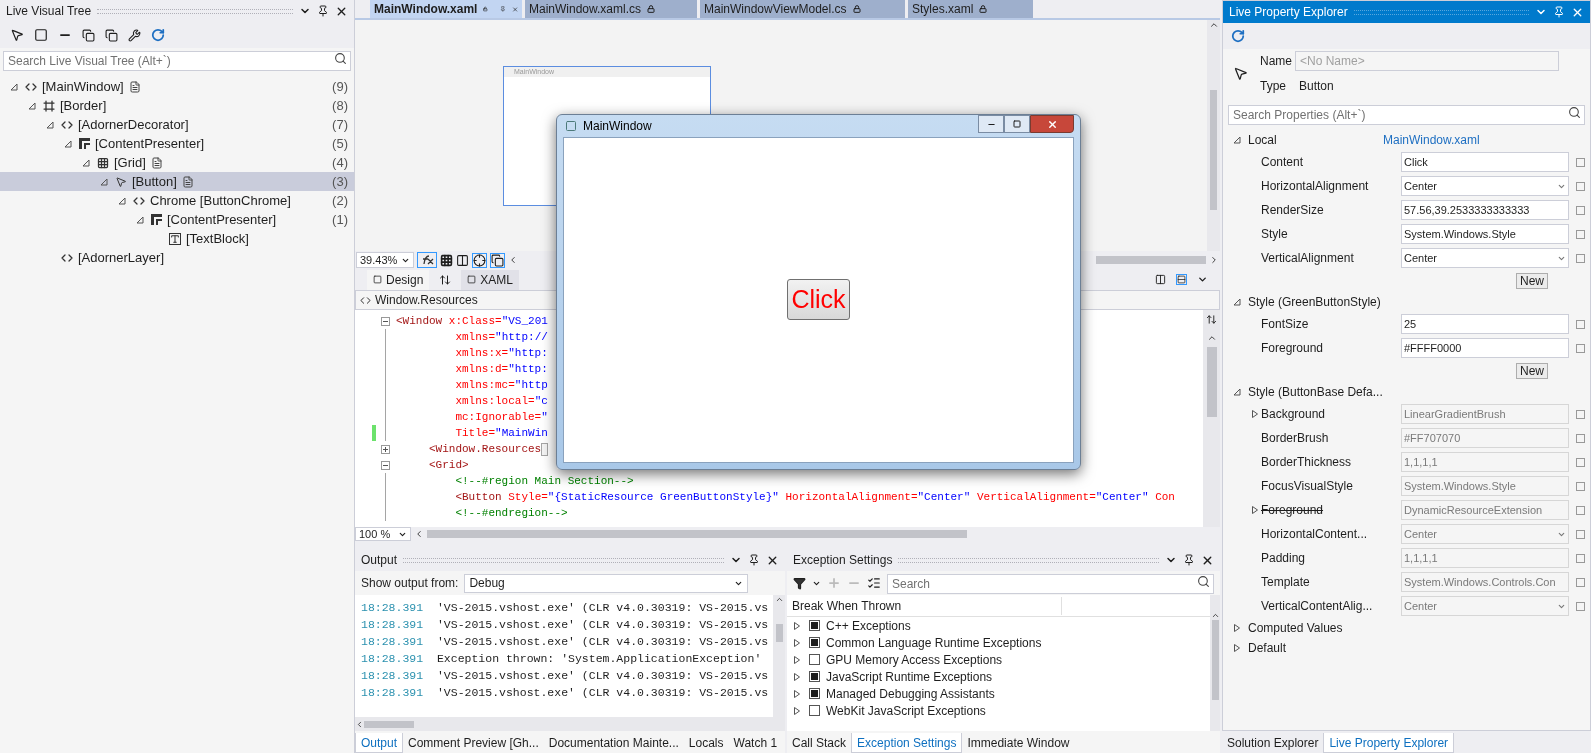 This screenshot has height=753, width=1591. I want to click on property-field: 57.56,39.2533333333333, so click(1485, 210).